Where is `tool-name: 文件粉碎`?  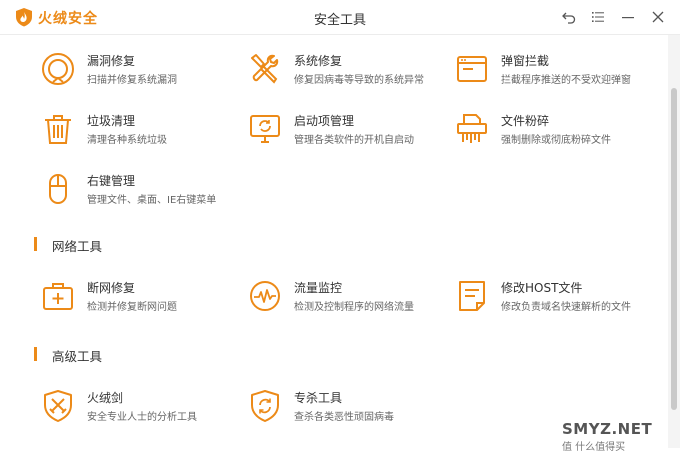
tool-name: 文件粉碎 is located at coordinates (525, 121).